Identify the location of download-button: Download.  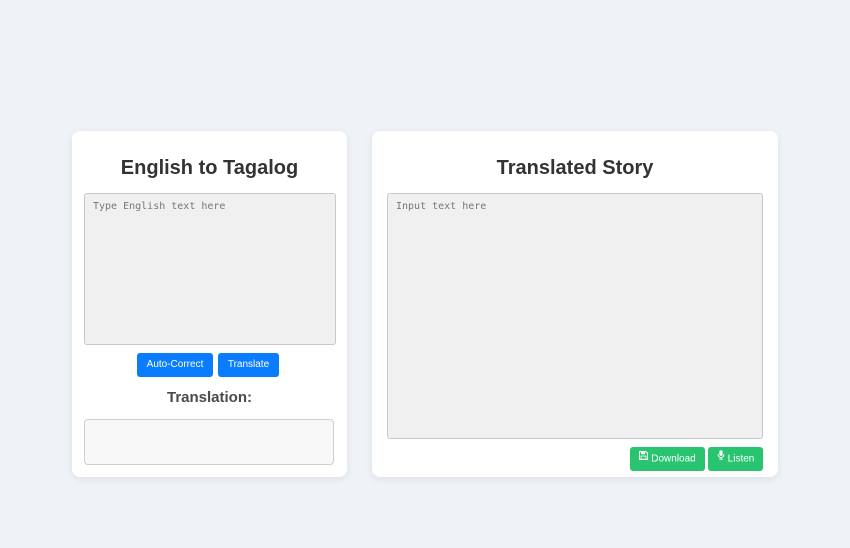
(667, 459).